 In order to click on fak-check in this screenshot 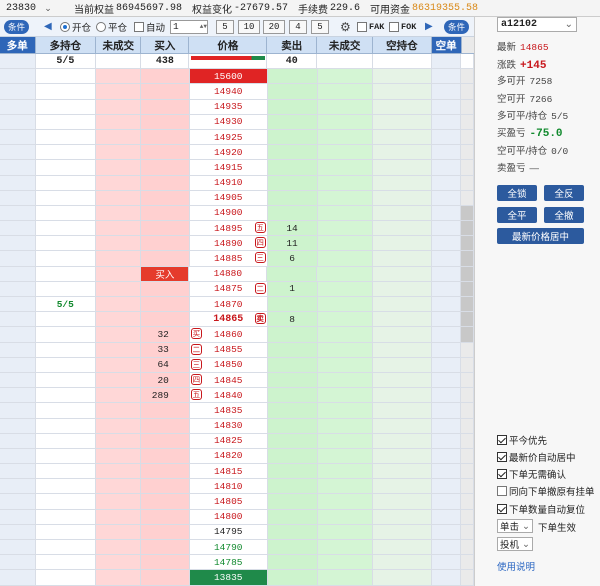, I will do `click(362, 26)`.